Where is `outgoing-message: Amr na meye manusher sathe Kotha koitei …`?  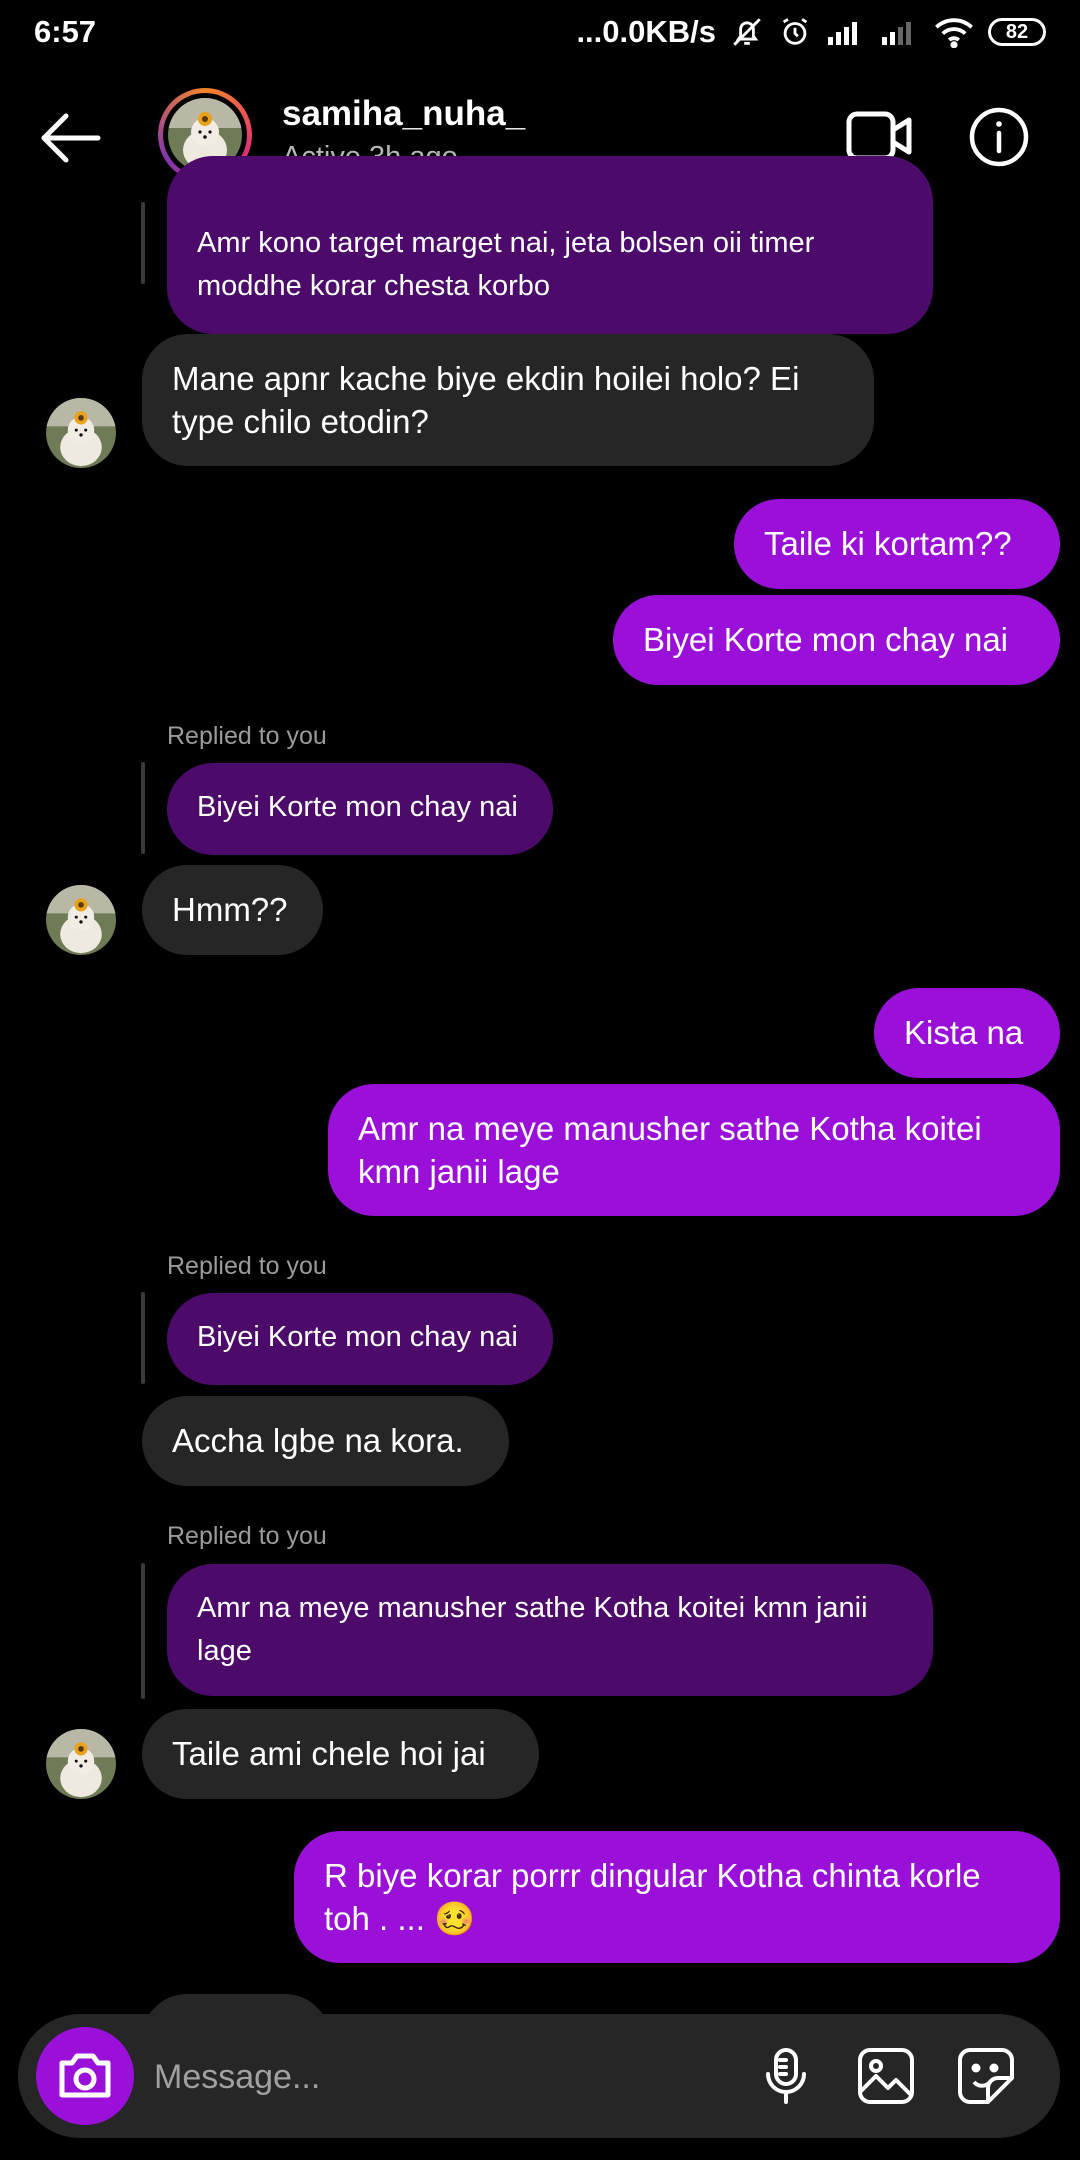 outgoing-message: Amr na meye manusher sathe Kotha koitei … is located at coordinates (694, 1150).